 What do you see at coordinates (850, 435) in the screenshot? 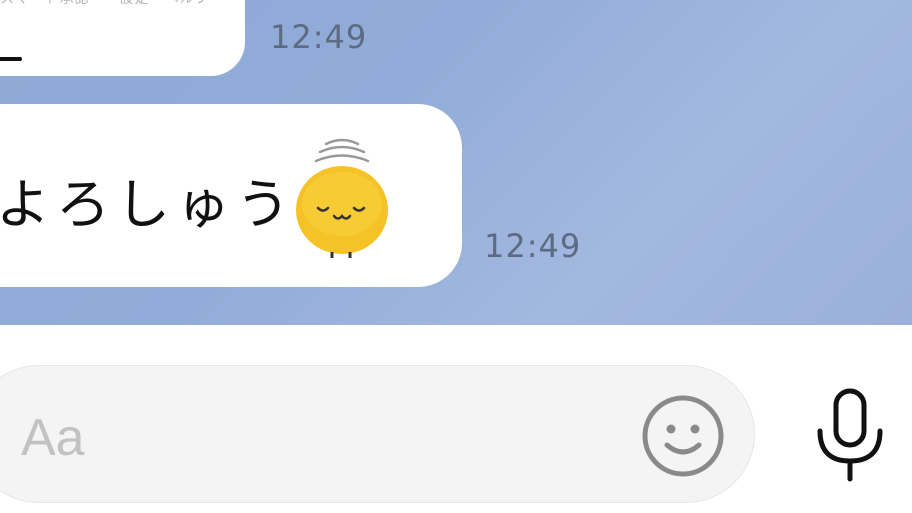
I see `microphone-icon` at bounding box center [850, 435].